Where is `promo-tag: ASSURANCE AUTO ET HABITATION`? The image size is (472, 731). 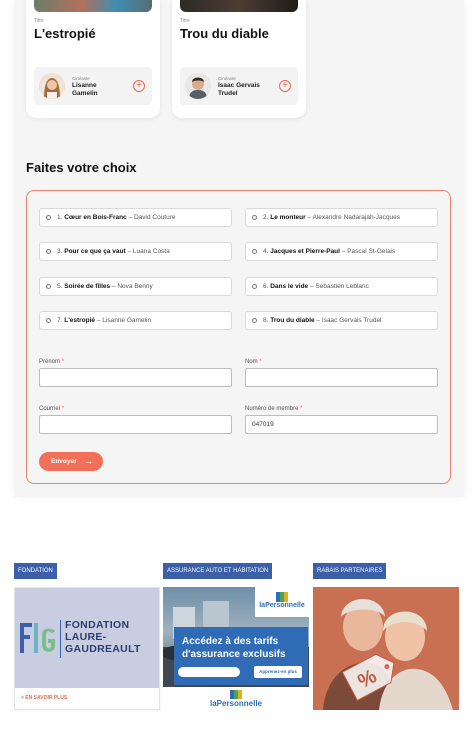 promo-tag: ASSURANCE AUTO ET HABITATION is located at coordinates (218, 571).